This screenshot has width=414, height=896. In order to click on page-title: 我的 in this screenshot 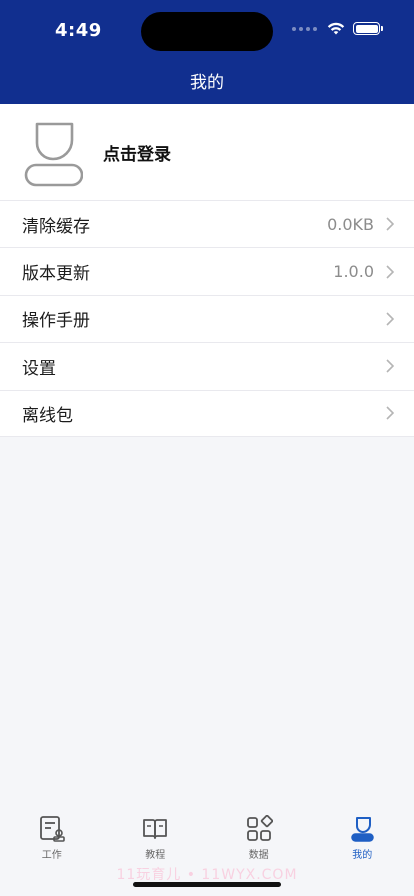, I will do `click(207, 83)`.